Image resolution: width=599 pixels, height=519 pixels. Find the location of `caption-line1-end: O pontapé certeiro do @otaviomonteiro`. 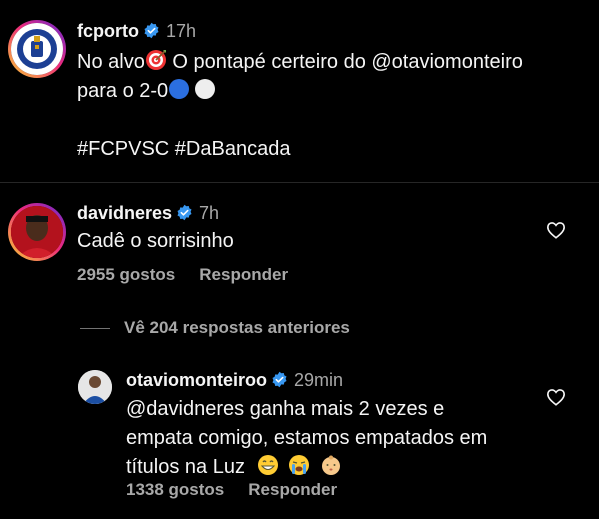

caption-line1-end: O pontapé certeiro do @otaviomonteiro is located at coordinates (344, 62).